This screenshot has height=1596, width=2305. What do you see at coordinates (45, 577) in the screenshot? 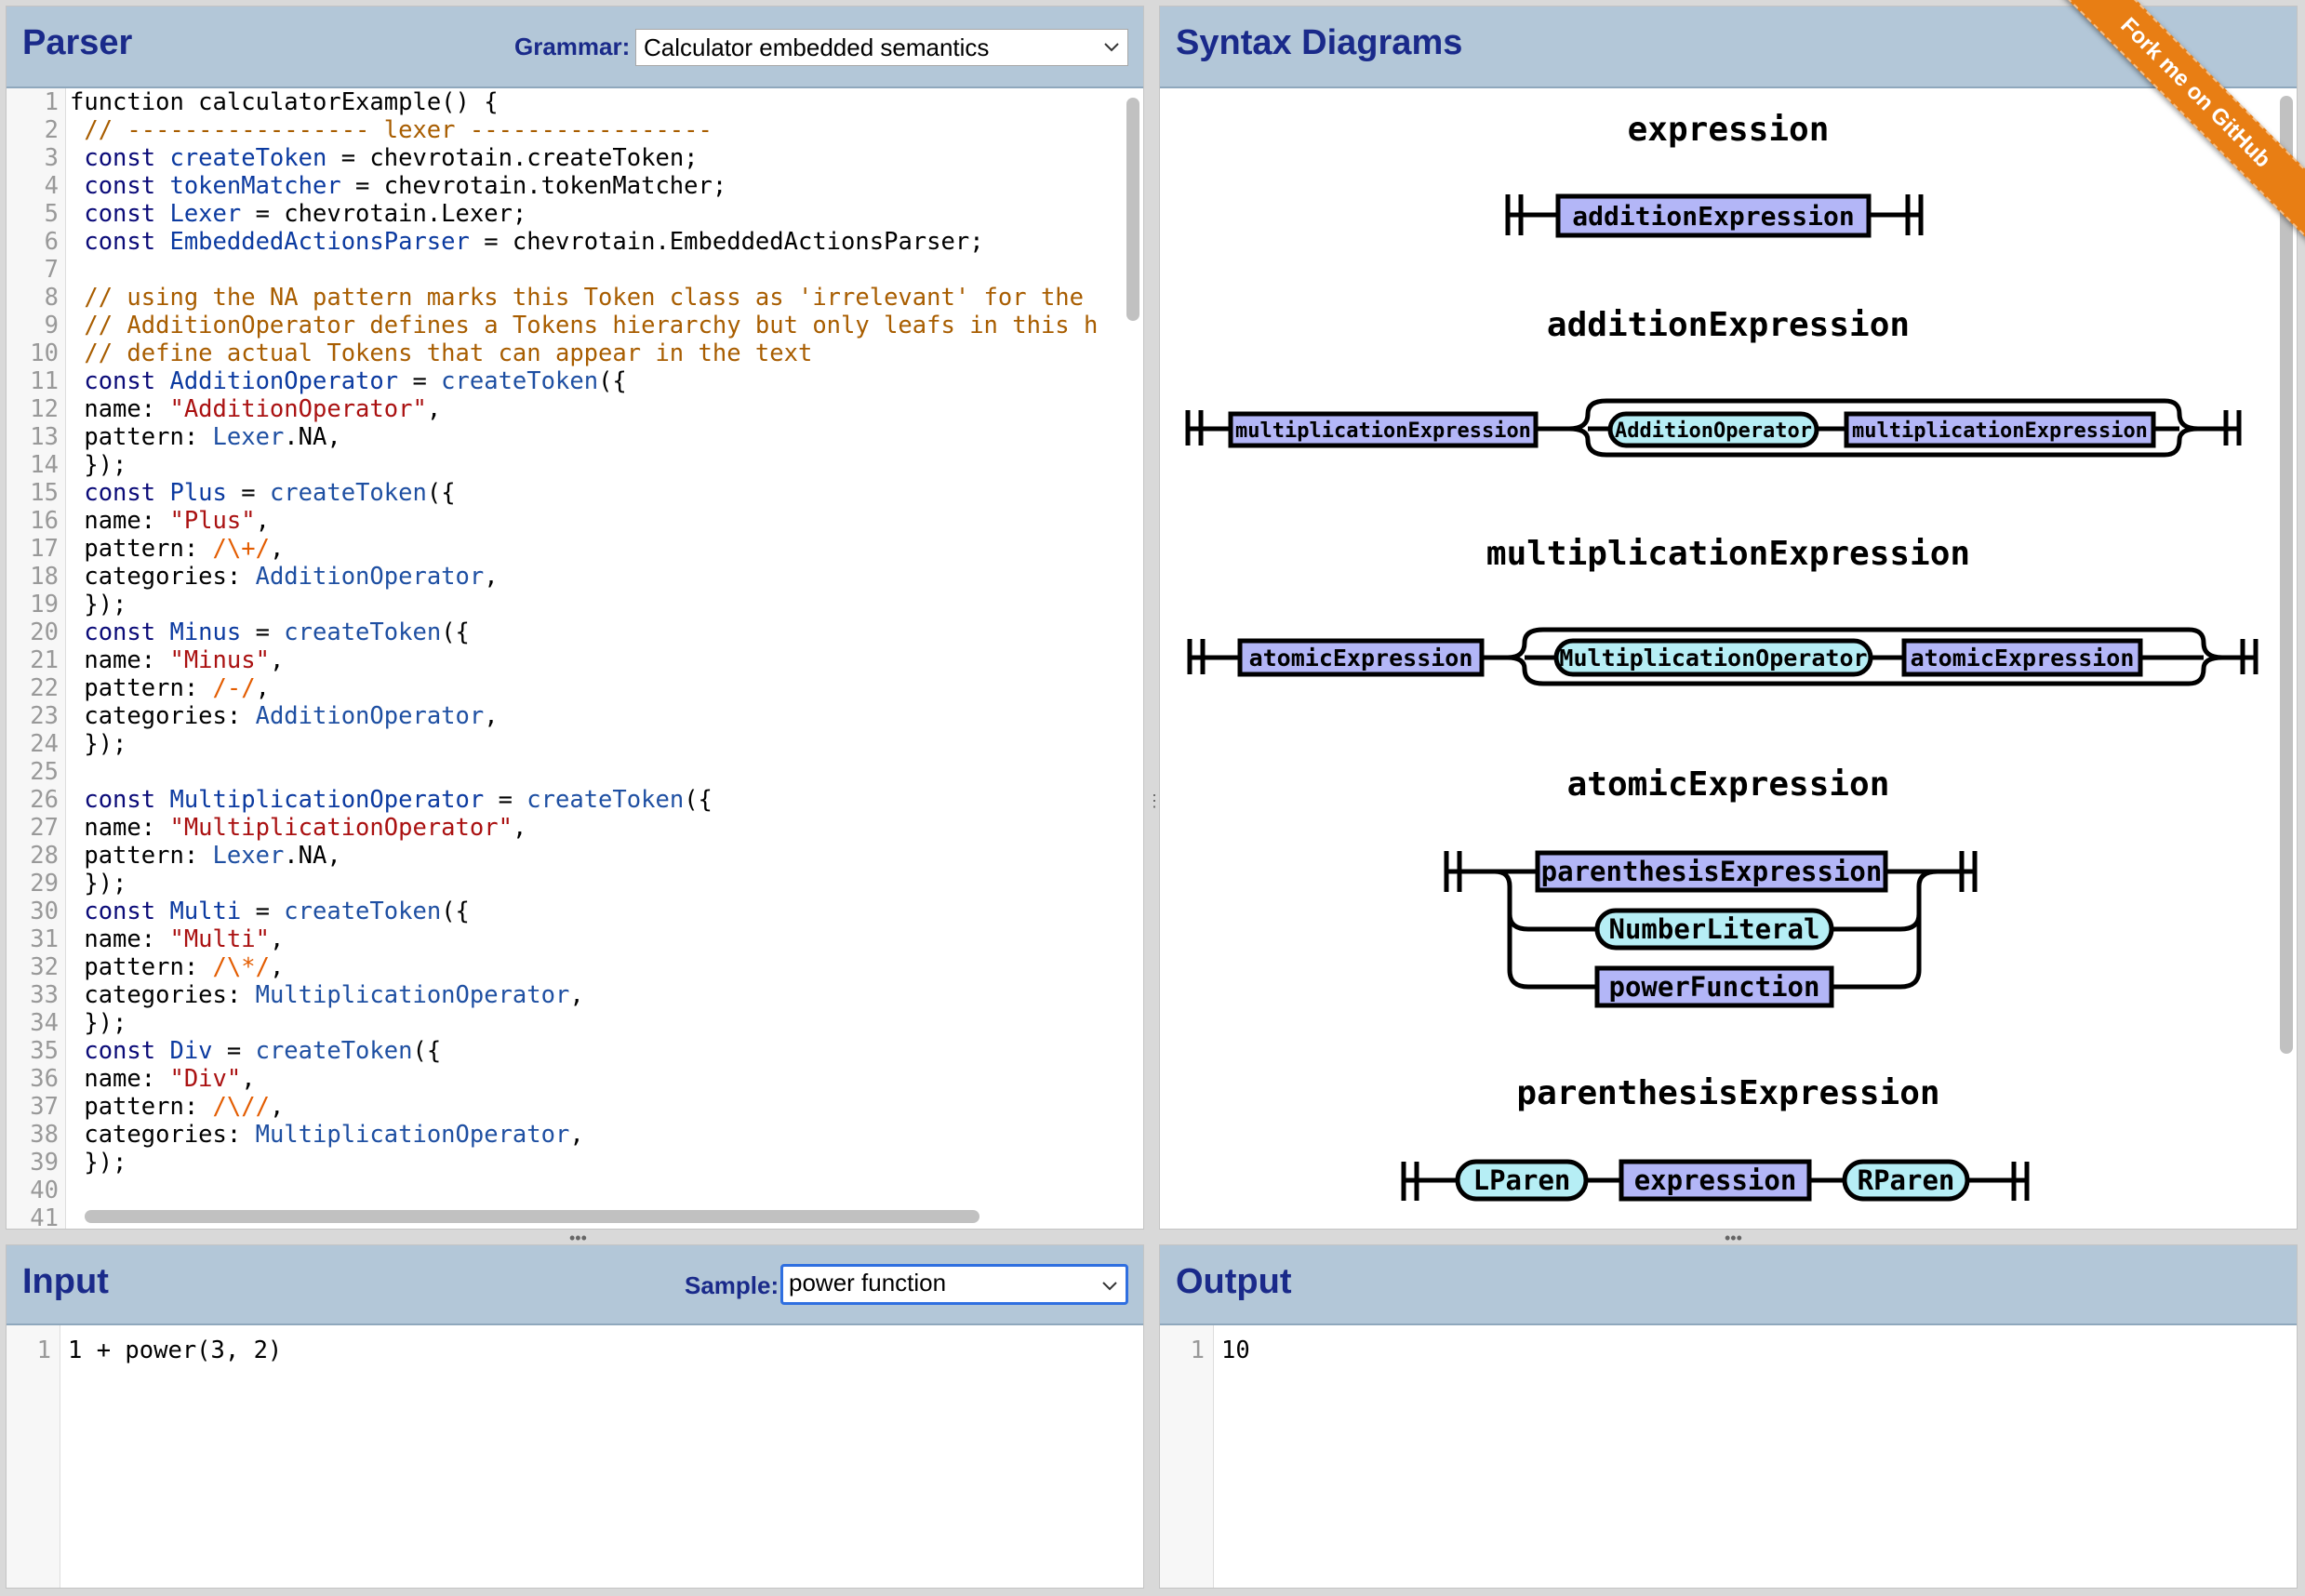
I see `line-number: 18` at bounding box center [45, 577].